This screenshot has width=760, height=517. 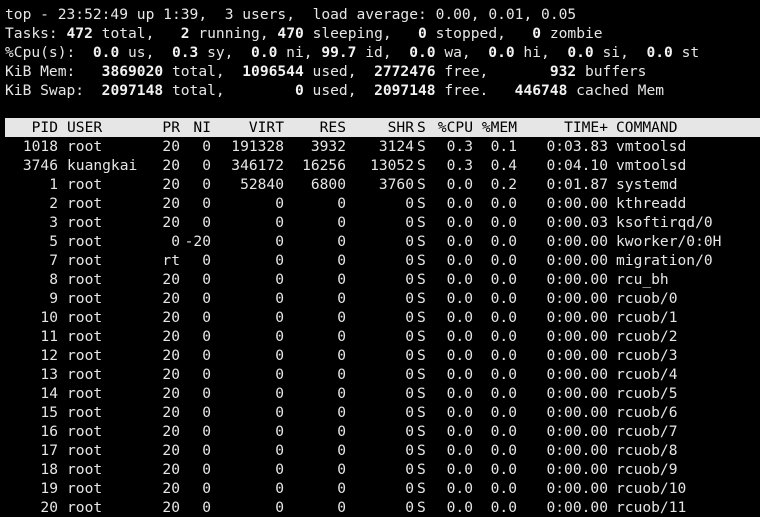 I want to click on user-cell: kuangkai, so click(x=102, y=165).